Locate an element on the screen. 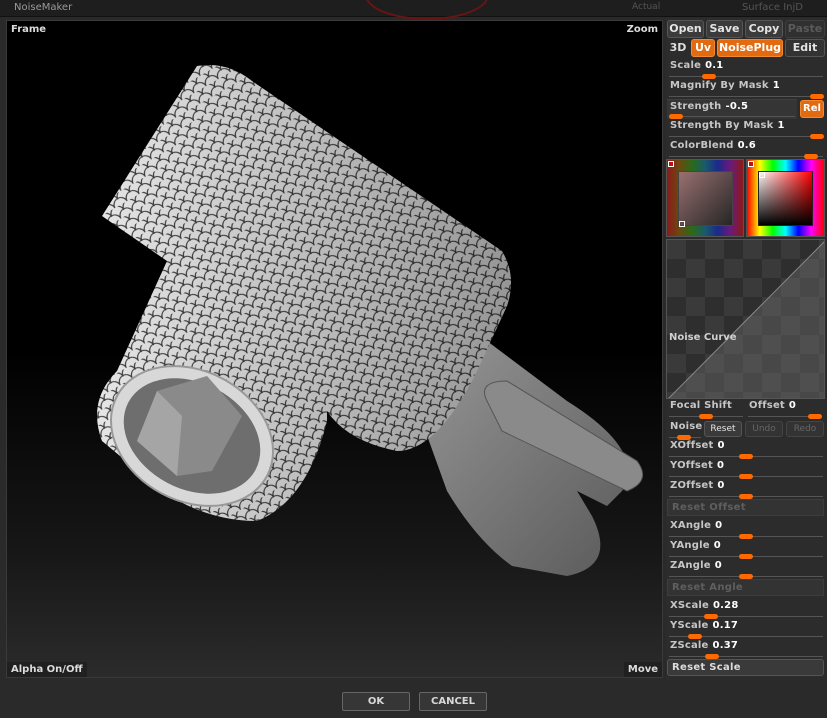  noise-toggle: Noise is located at coordinates (685, 430).